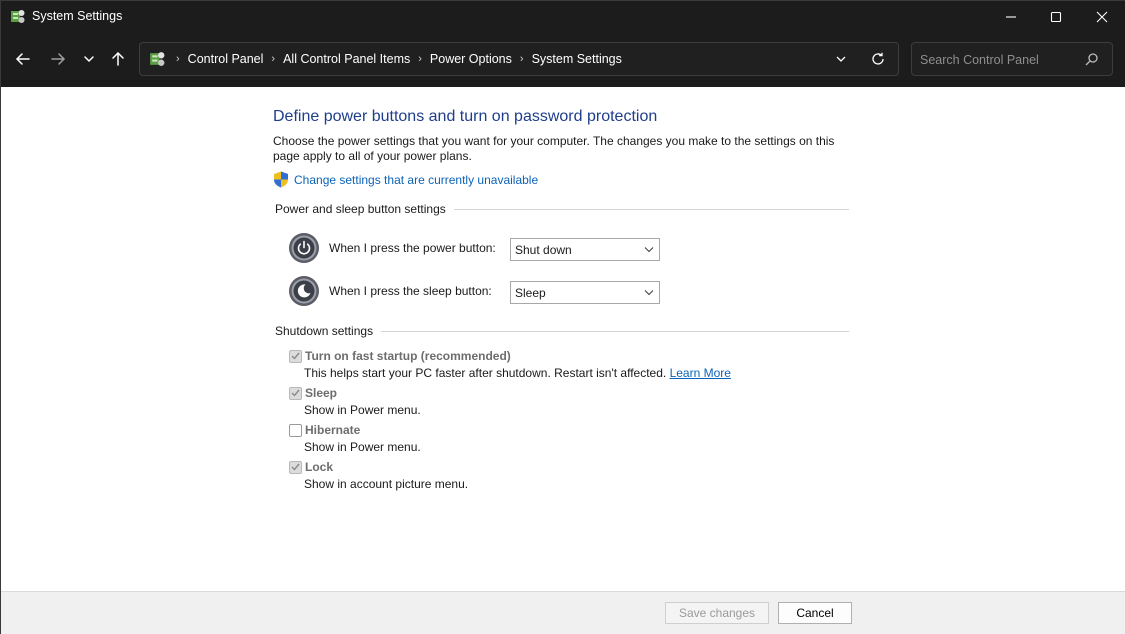 The image size is (1125, 634). What do you see at coordinates (577, 59) in the screenshot?
I see `breadcrumb-system-settings: System Settings` at bounding box center [577, 59].